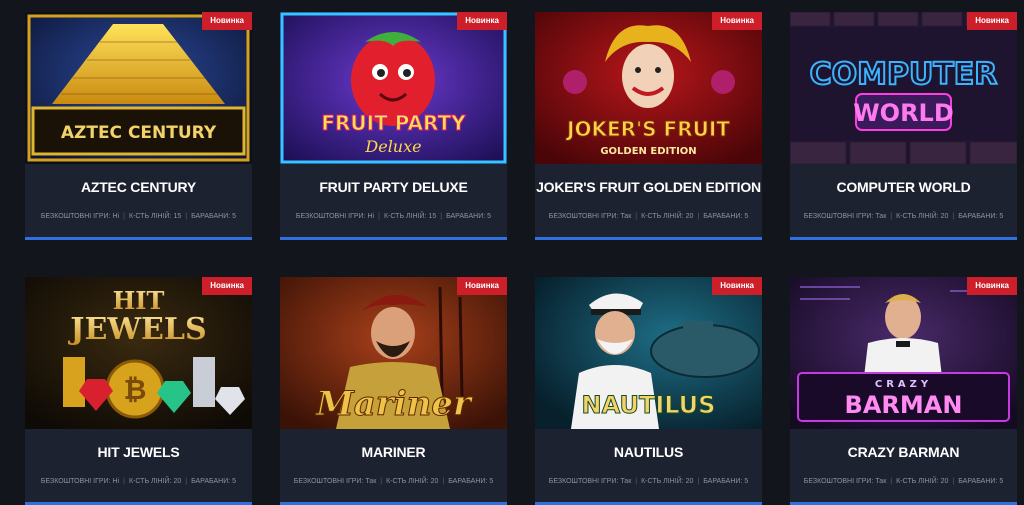  Describe the element at coordinates (393, 88) in the screenshot. I see `strawberry-artwork: FRUIT PARTY Deluxe` at that location.